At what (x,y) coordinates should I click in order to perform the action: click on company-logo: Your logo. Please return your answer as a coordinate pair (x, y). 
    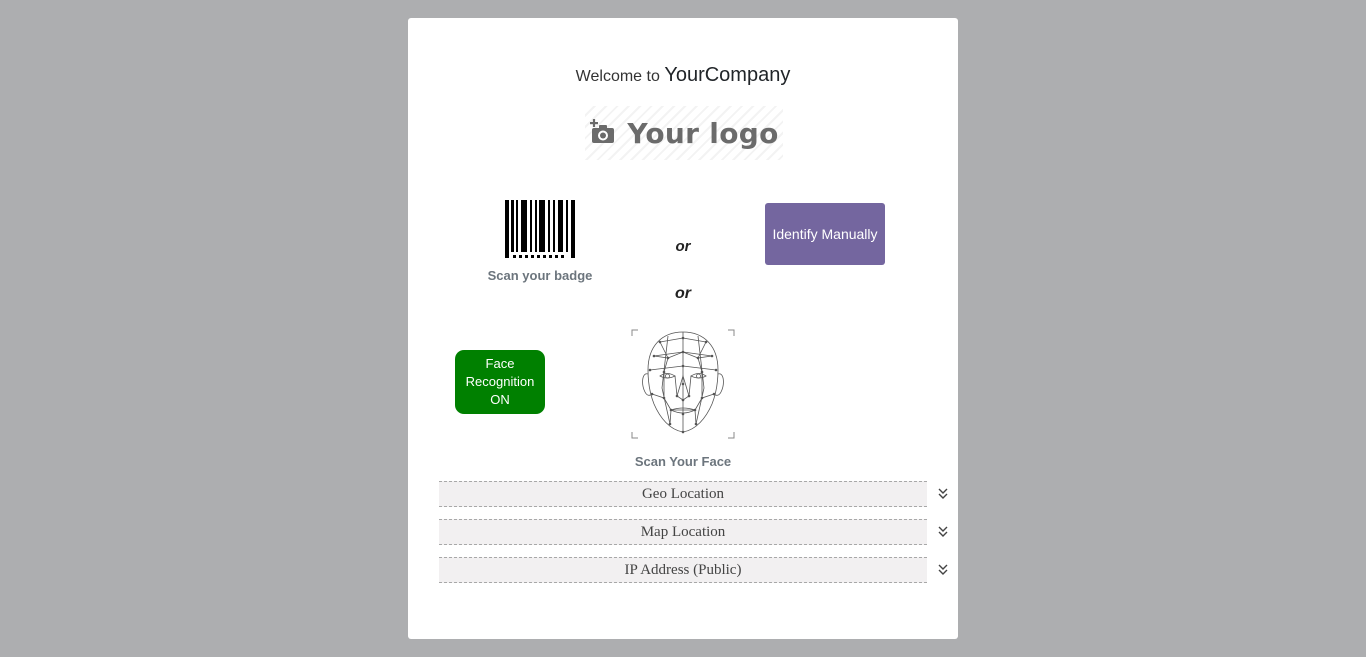
    Looking at the image, I should click on (684, 133).